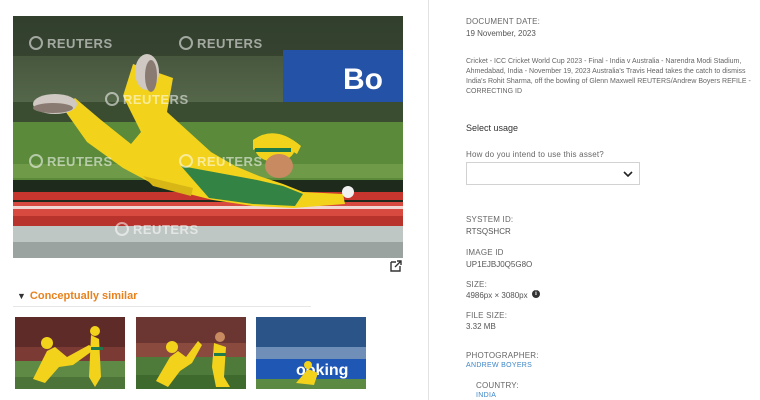  Describe the element at coordinates (488, 231) in the screenshot. I see `system-id-value: RTSQSHCR` at that location.